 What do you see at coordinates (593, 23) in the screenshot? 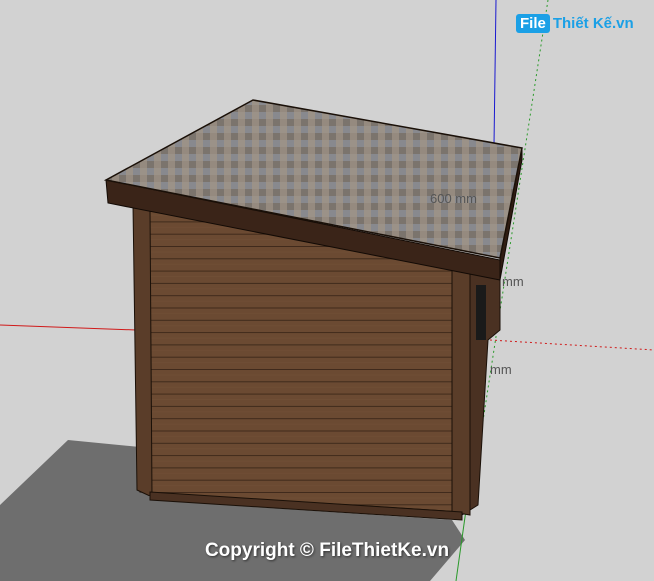
I see `logo-text: Thiết Kế.vn` at bounding box center [593, 23].